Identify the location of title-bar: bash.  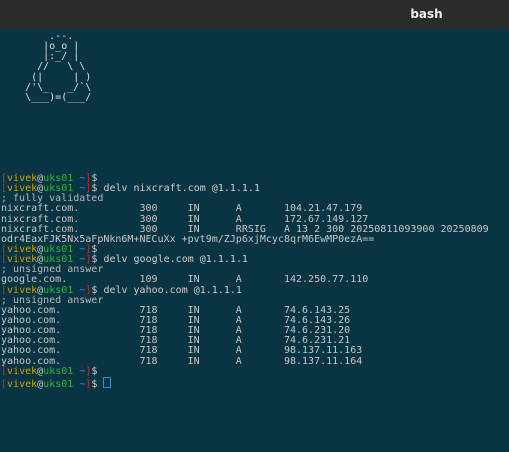
(254, 14).